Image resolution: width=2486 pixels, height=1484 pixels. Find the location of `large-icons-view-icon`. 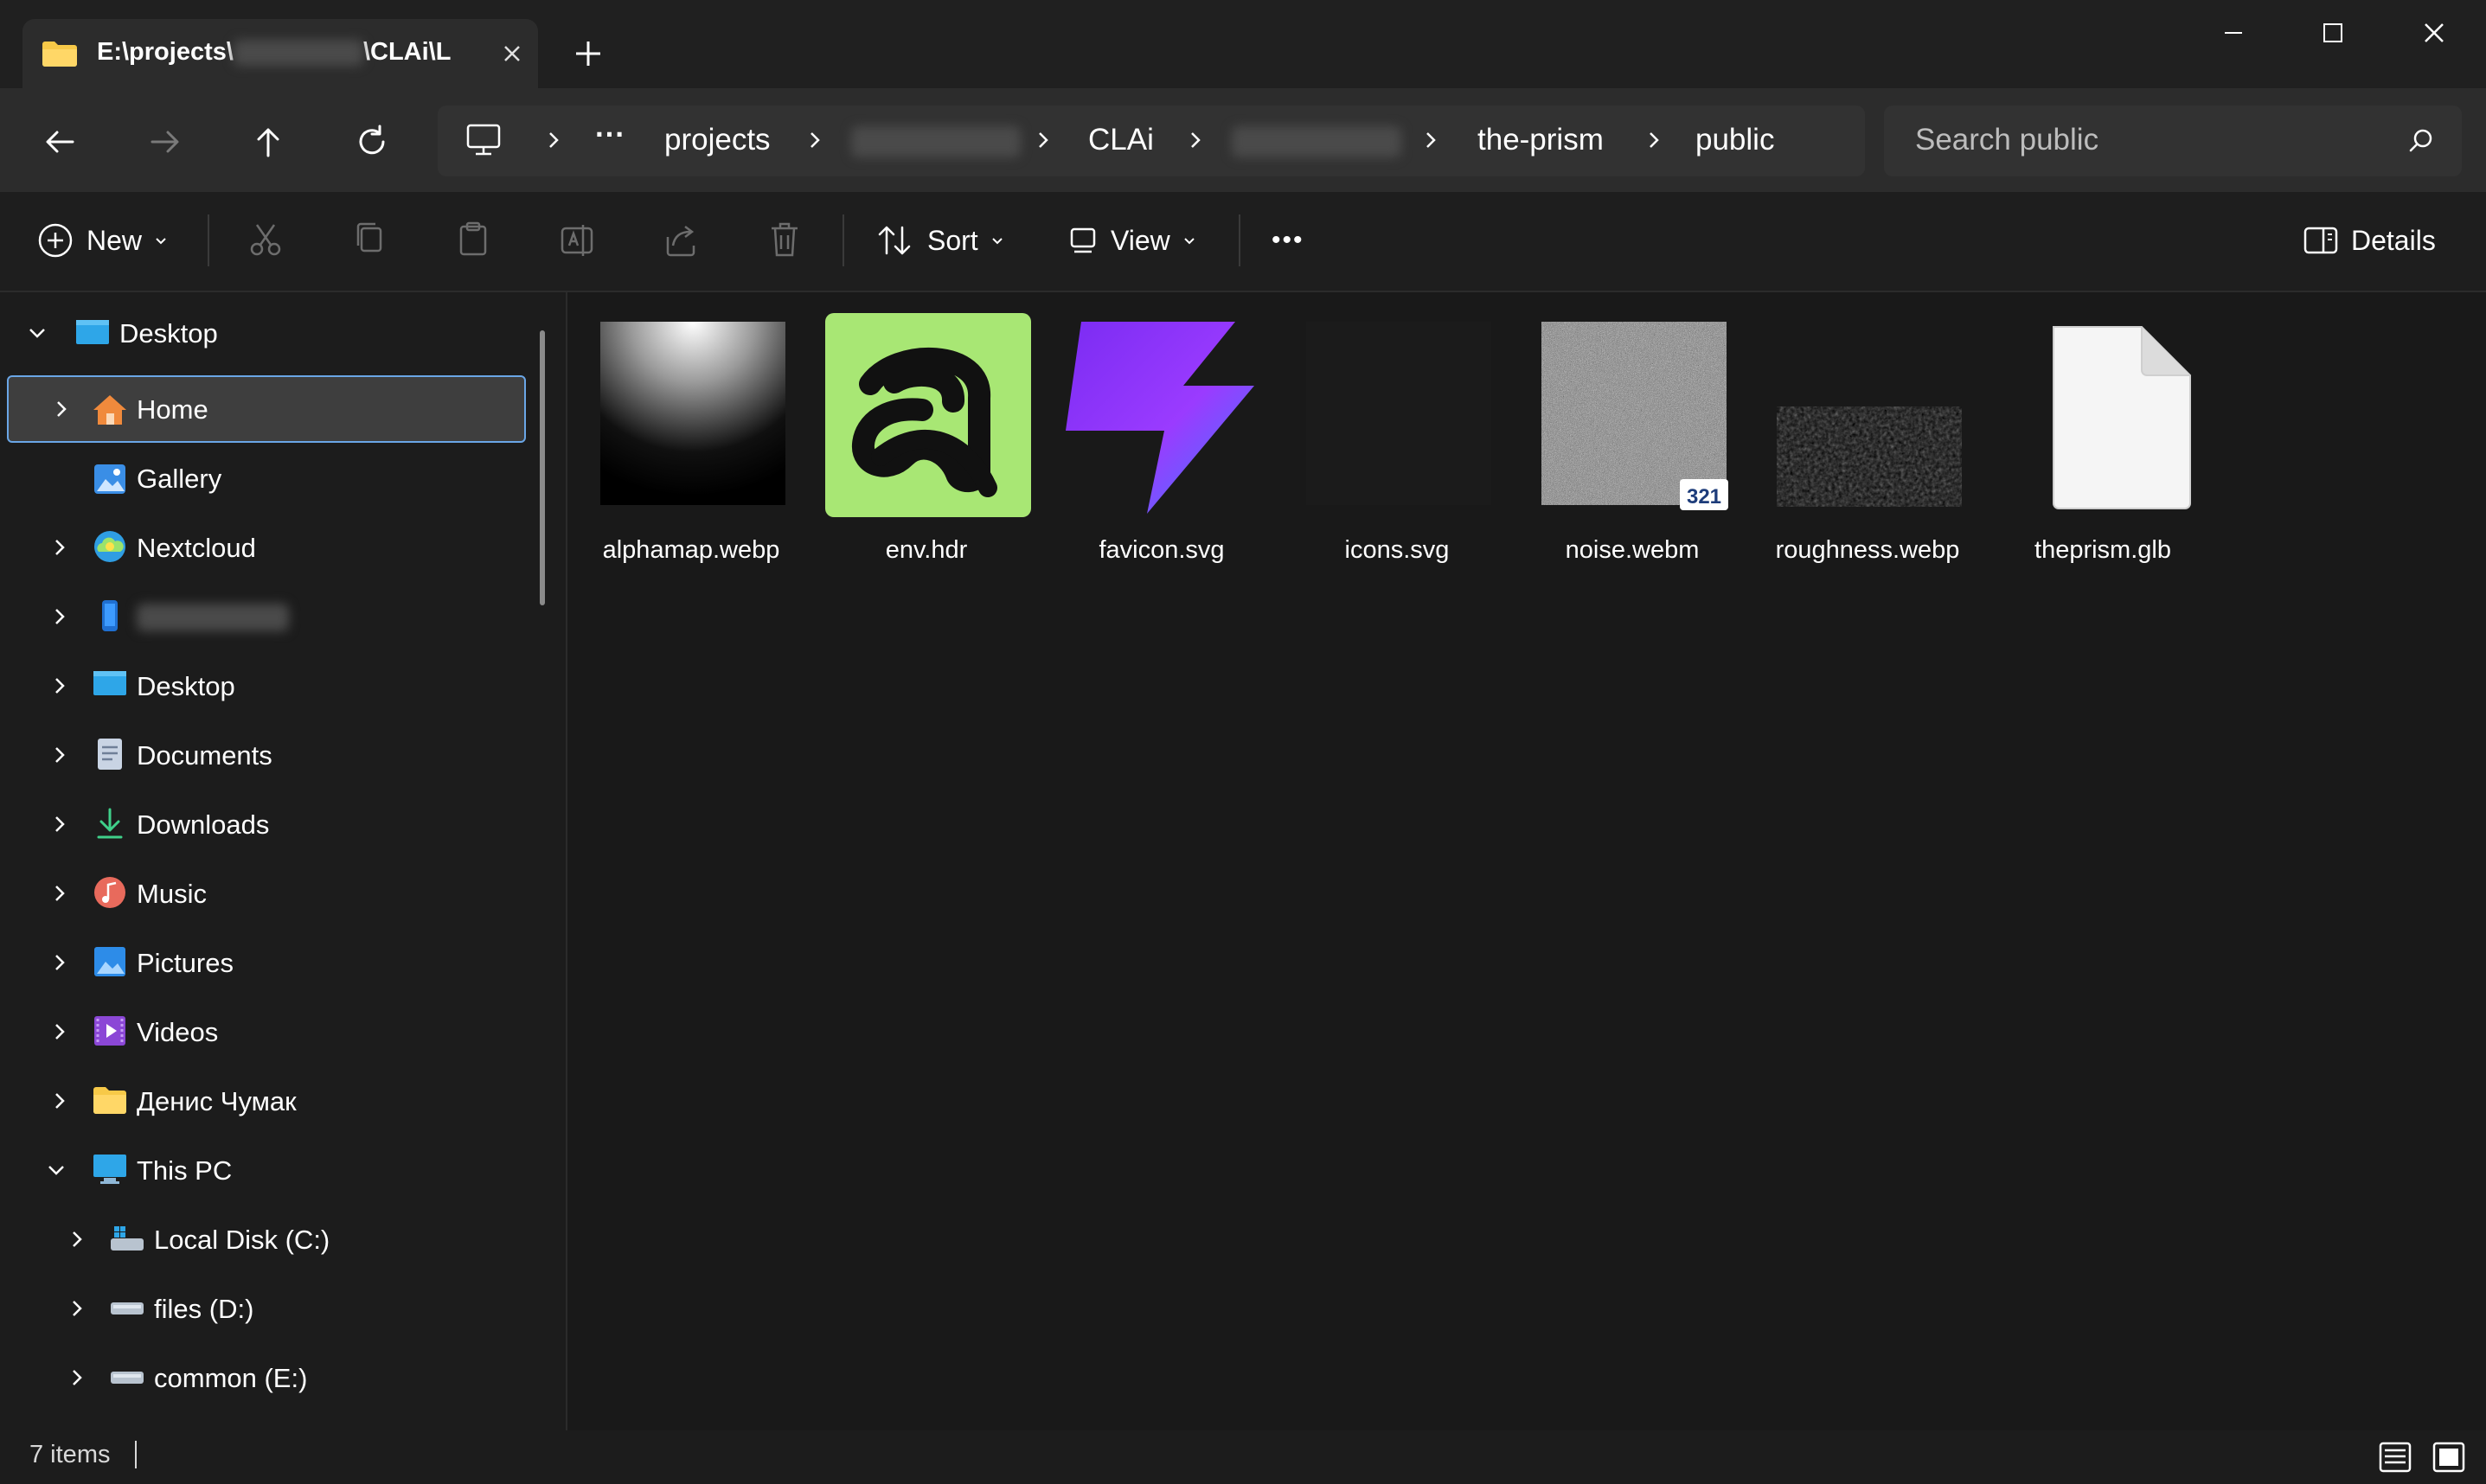

large-icons-view-icon is located at coordinates (2449, 1457).